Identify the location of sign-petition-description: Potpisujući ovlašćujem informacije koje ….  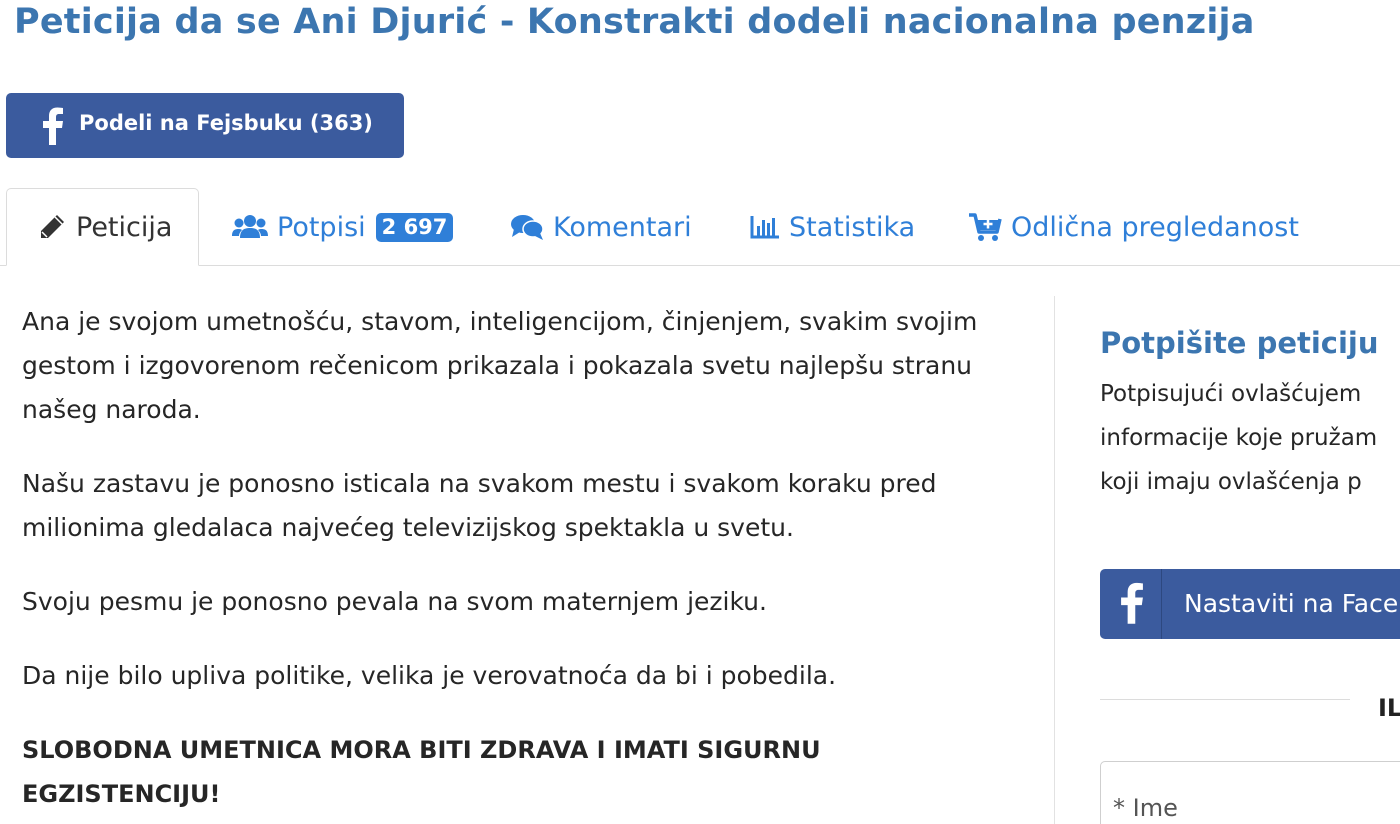
(1250, 438).